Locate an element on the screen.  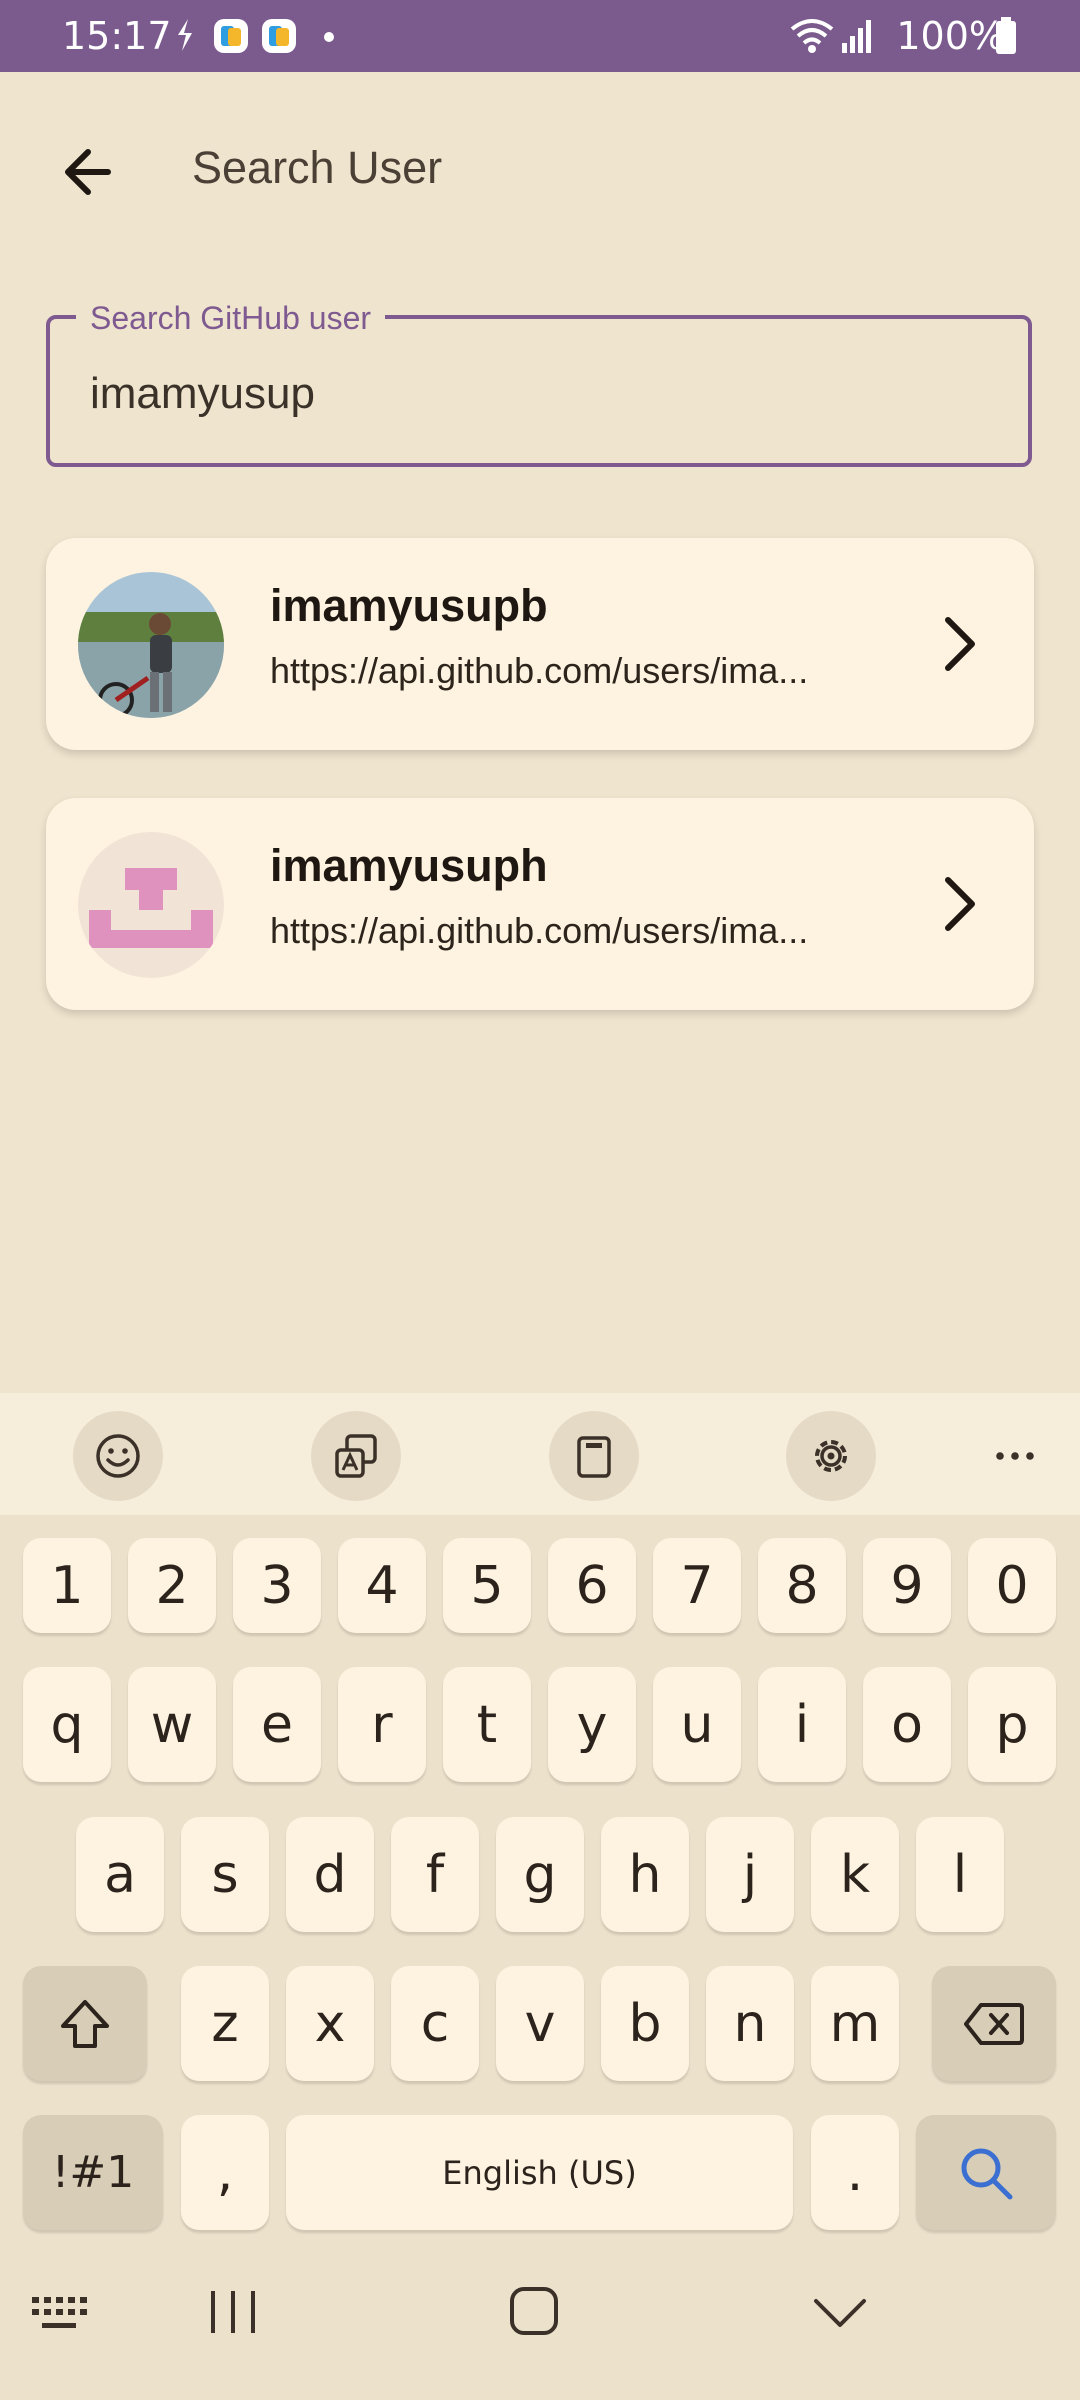
emoji-icon is located at coordinates (118, 1456).